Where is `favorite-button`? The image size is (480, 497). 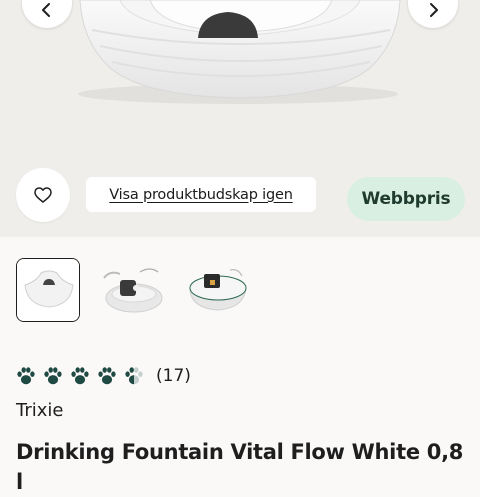 favorite-button is located at coordinates (43, 195).